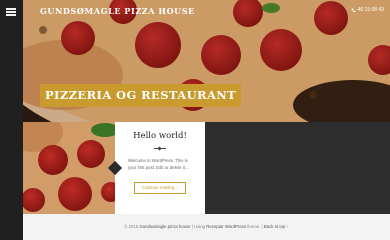  Describe the element at coordinates (11, 12) in the screenshot. I see `hamburger-menu-icon` at that location.